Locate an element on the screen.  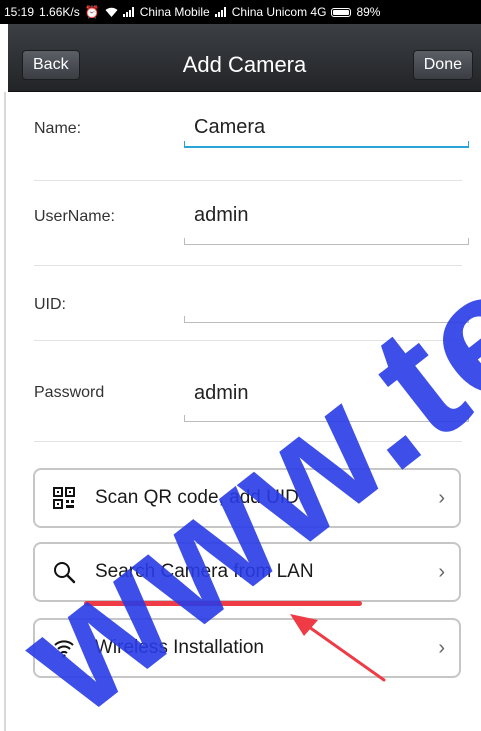
username-input: admin is located at coordinates (221, 215).